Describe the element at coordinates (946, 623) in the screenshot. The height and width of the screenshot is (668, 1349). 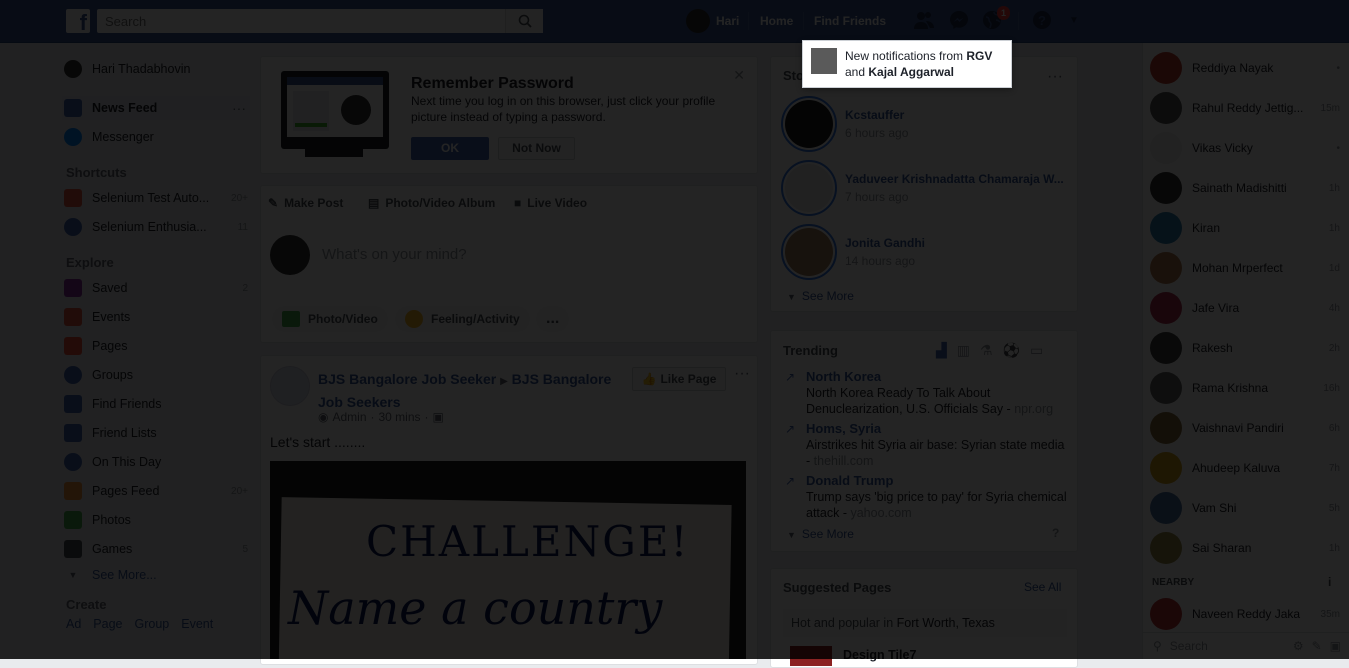
I see `location-link: Fort Worth, Texas` at that location.